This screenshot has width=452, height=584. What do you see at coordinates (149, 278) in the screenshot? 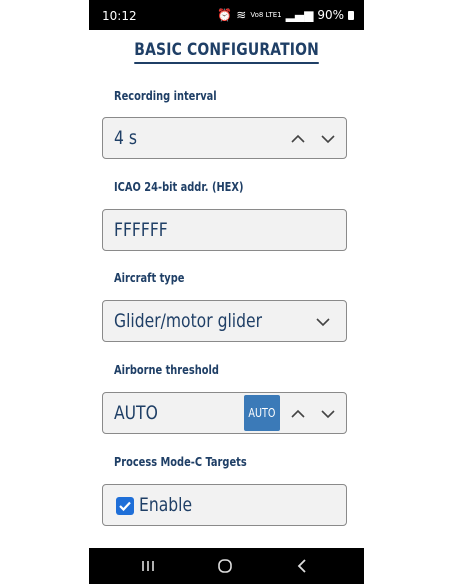
I see `aircraft-type-label: Aircraft type` at bounding box center [149, 278].